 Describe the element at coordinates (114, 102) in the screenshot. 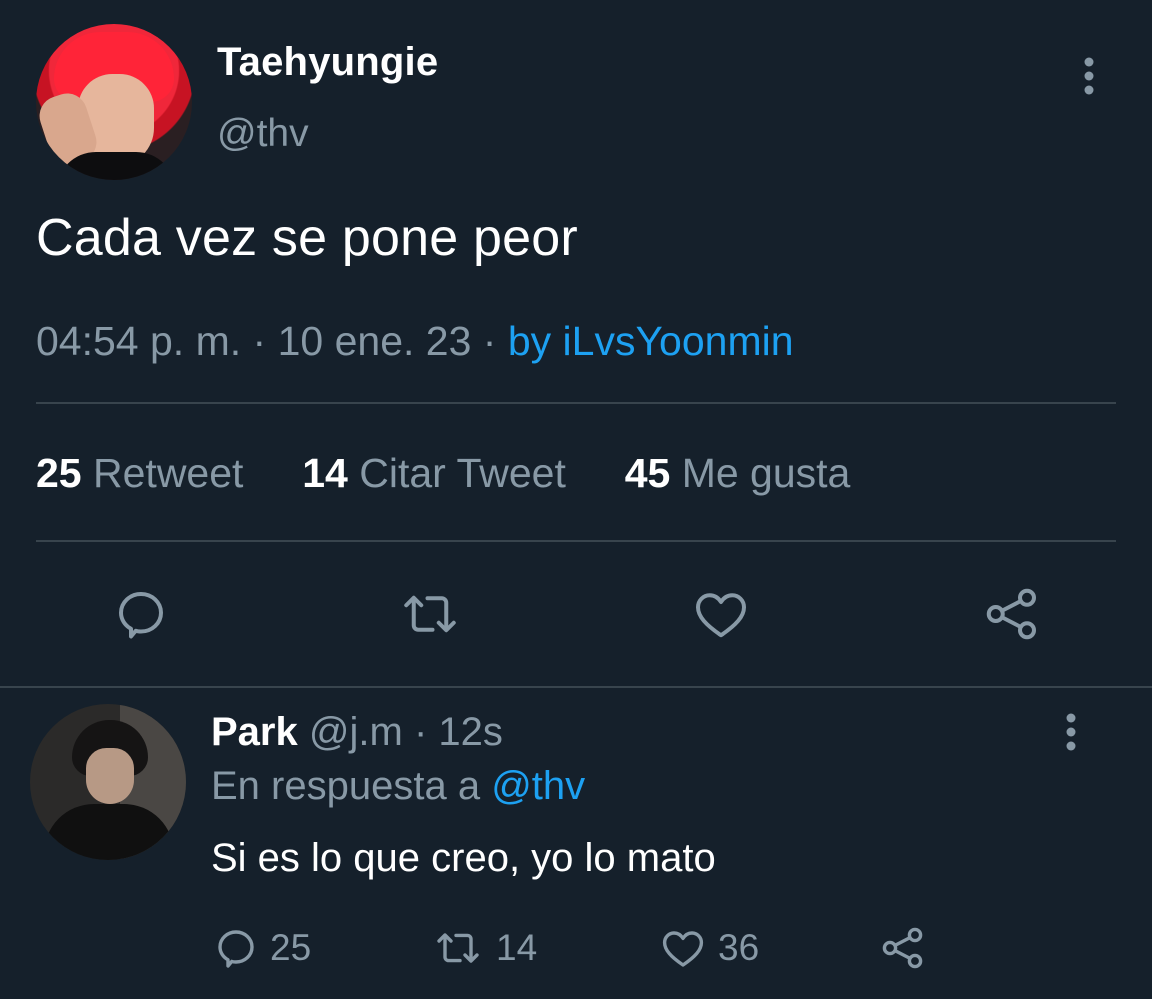

I see `avatar` at that location.